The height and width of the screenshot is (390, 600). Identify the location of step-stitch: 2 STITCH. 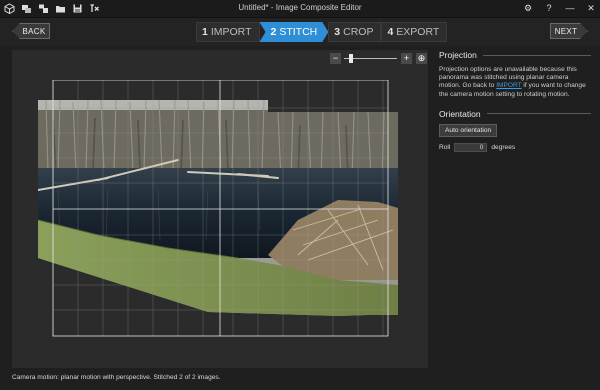
(294, 32).